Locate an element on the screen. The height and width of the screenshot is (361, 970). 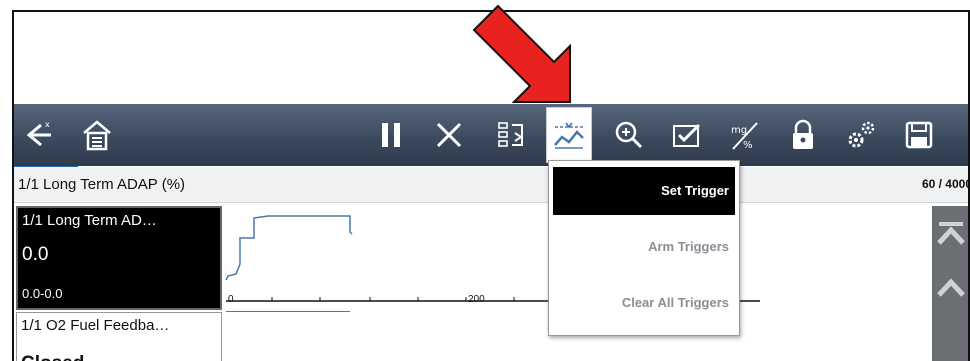
pid-tile: 1/1 Long Term AD… 0.0 0.0-0.0 is located at coordinates (119, 258).